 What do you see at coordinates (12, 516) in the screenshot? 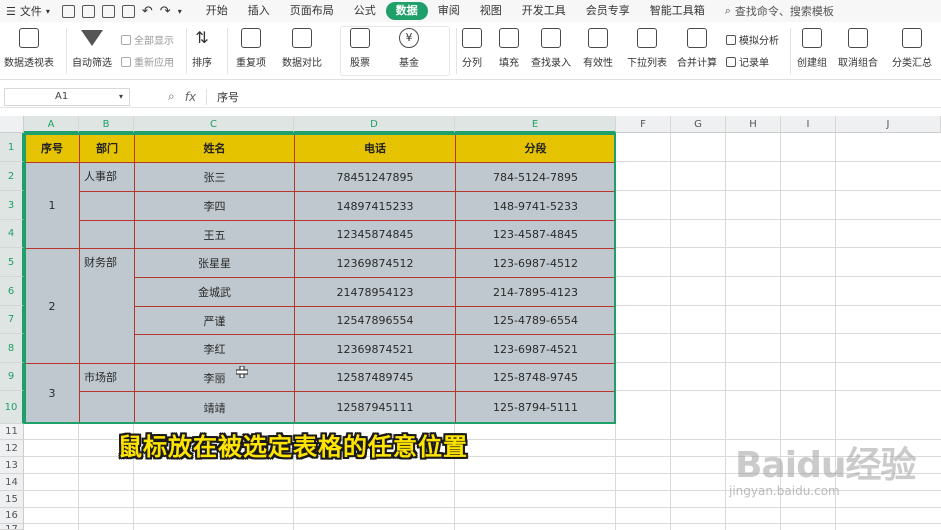
I see `row-header-16: 16` at bounding box center [12, 516].